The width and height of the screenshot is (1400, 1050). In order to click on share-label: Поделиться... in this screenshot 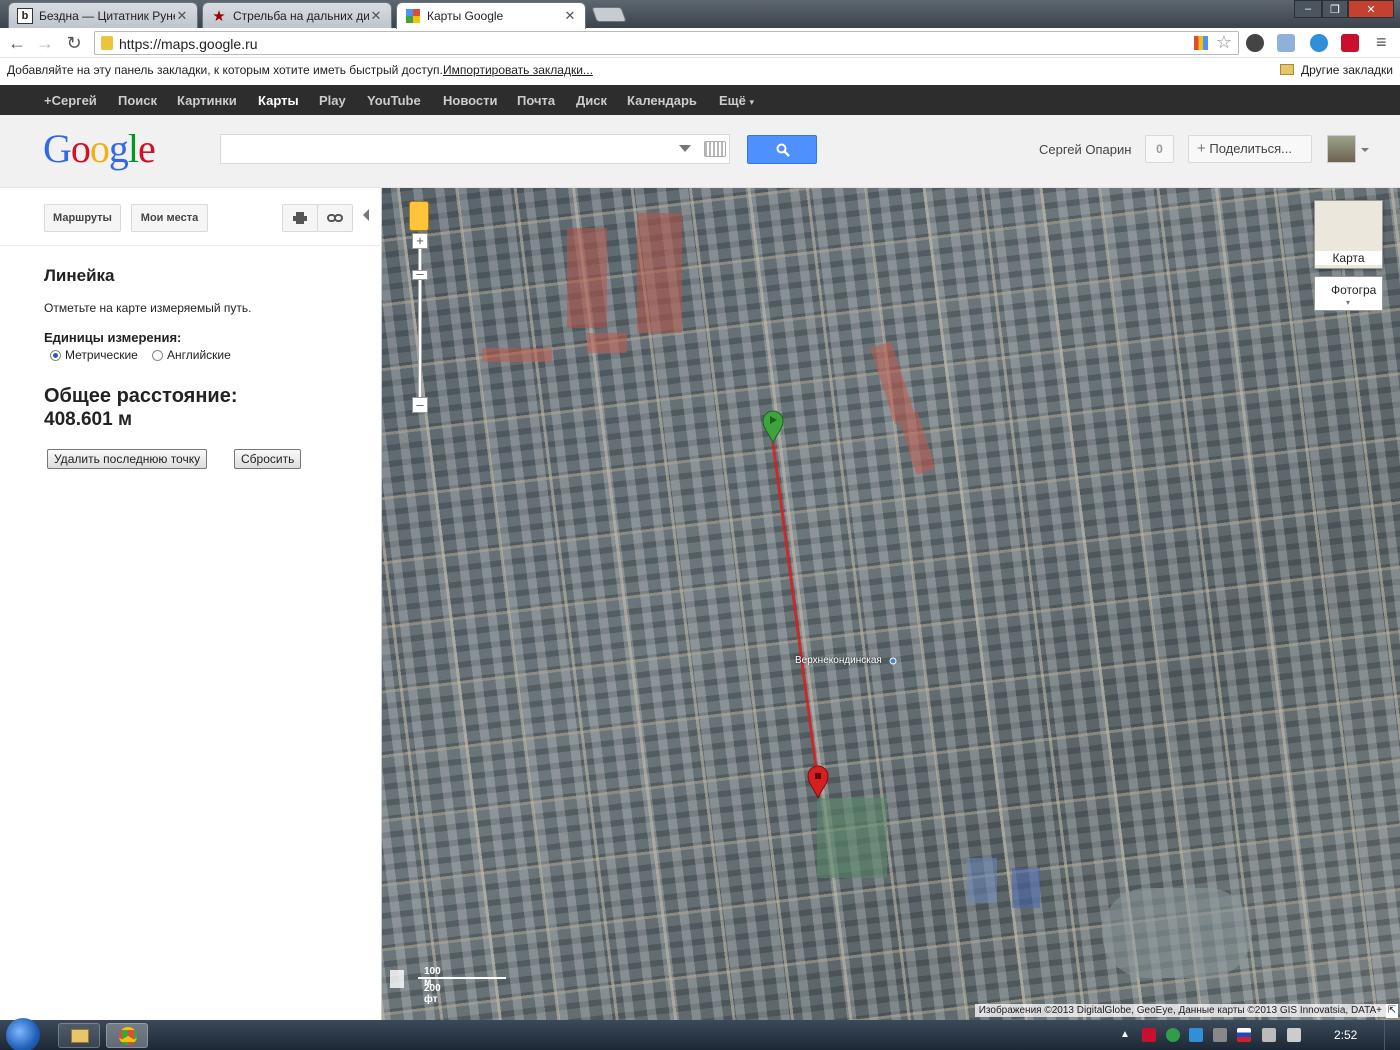, I will do `click(1251, 148)`.